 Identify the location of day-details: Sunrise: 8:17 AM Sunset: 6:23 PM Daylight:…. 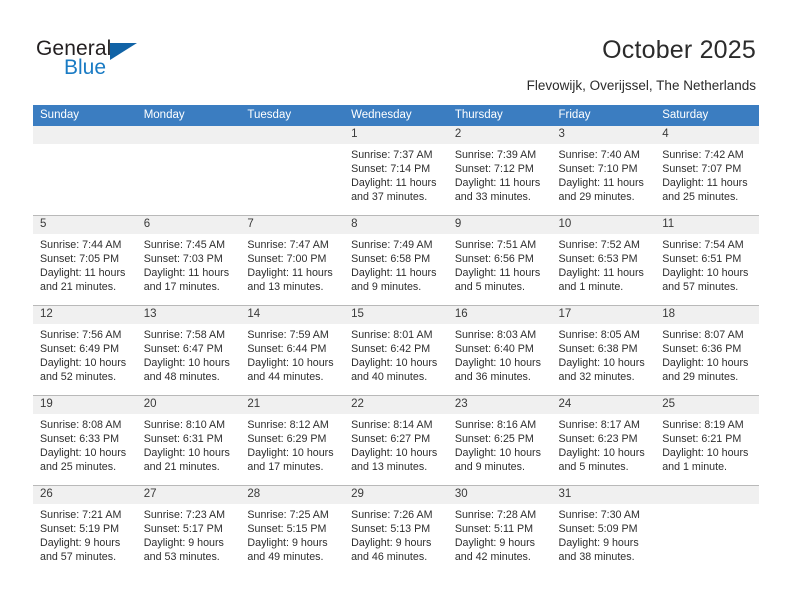
(604, 444).